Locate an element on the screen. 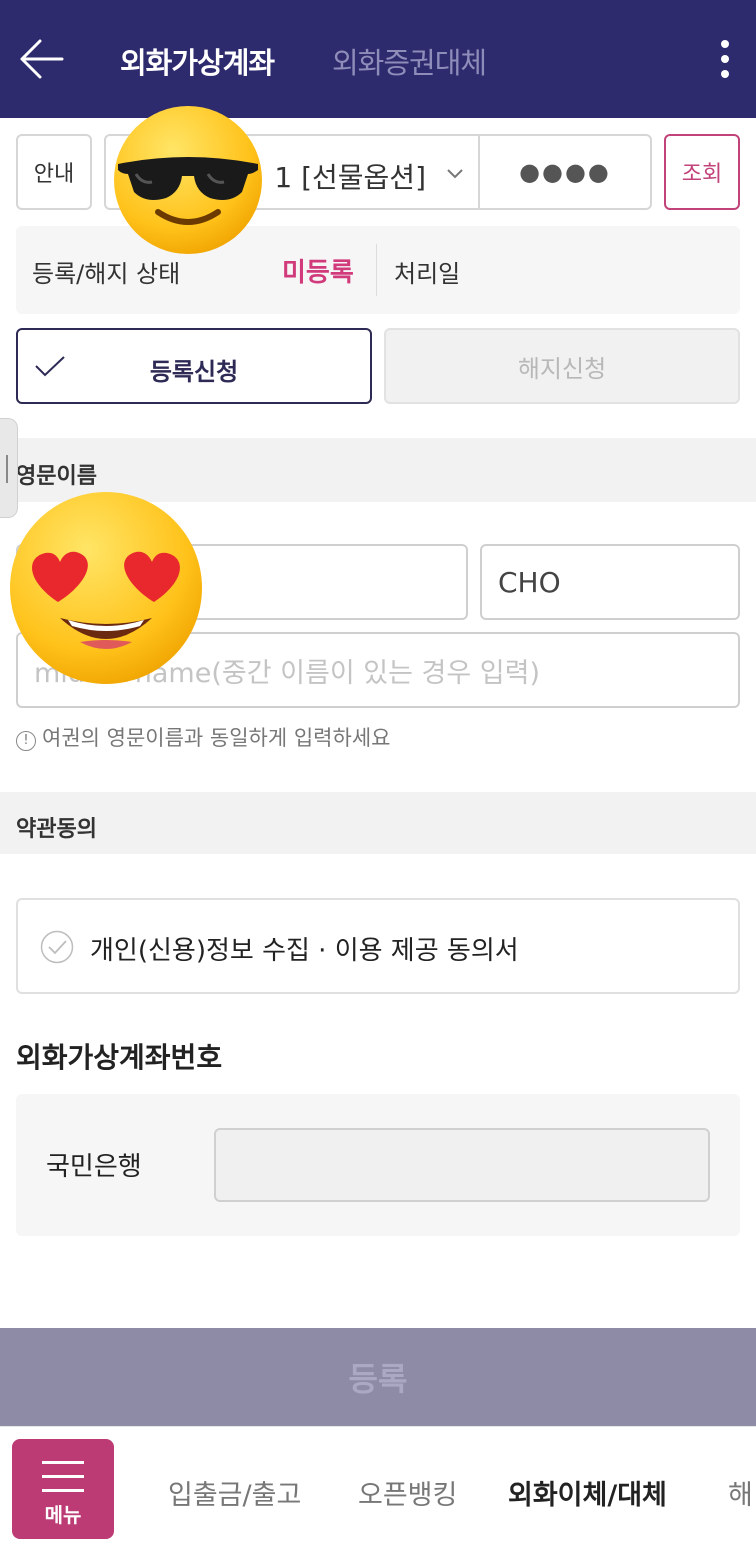 This screenshot has height=1544, width=756. agreement-item: 개인(신용)정보 수집 · 이용 제공 동의서 is located at coordinates (378, 946).